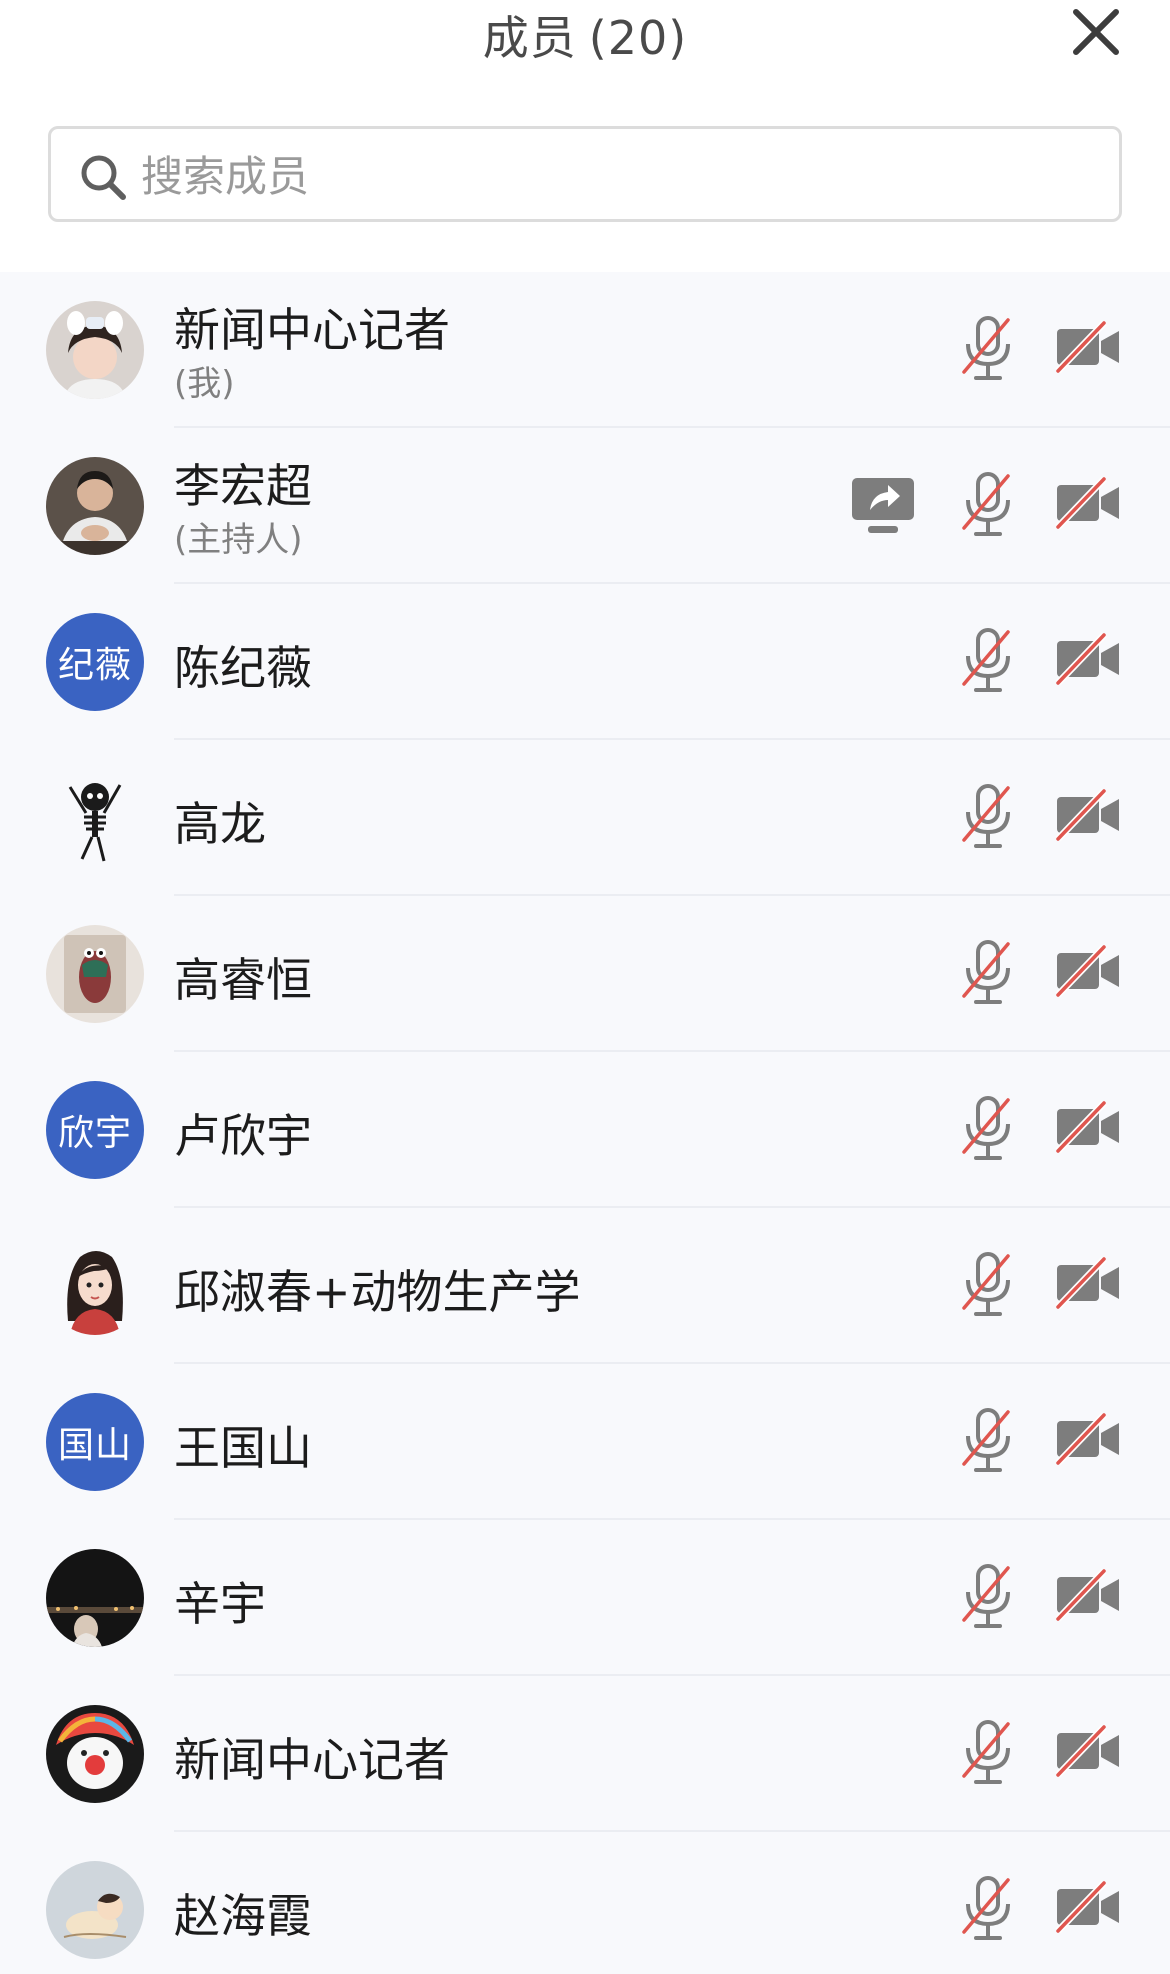  I want to click on member-row: 新闻中心记者, so click(585, 1754).